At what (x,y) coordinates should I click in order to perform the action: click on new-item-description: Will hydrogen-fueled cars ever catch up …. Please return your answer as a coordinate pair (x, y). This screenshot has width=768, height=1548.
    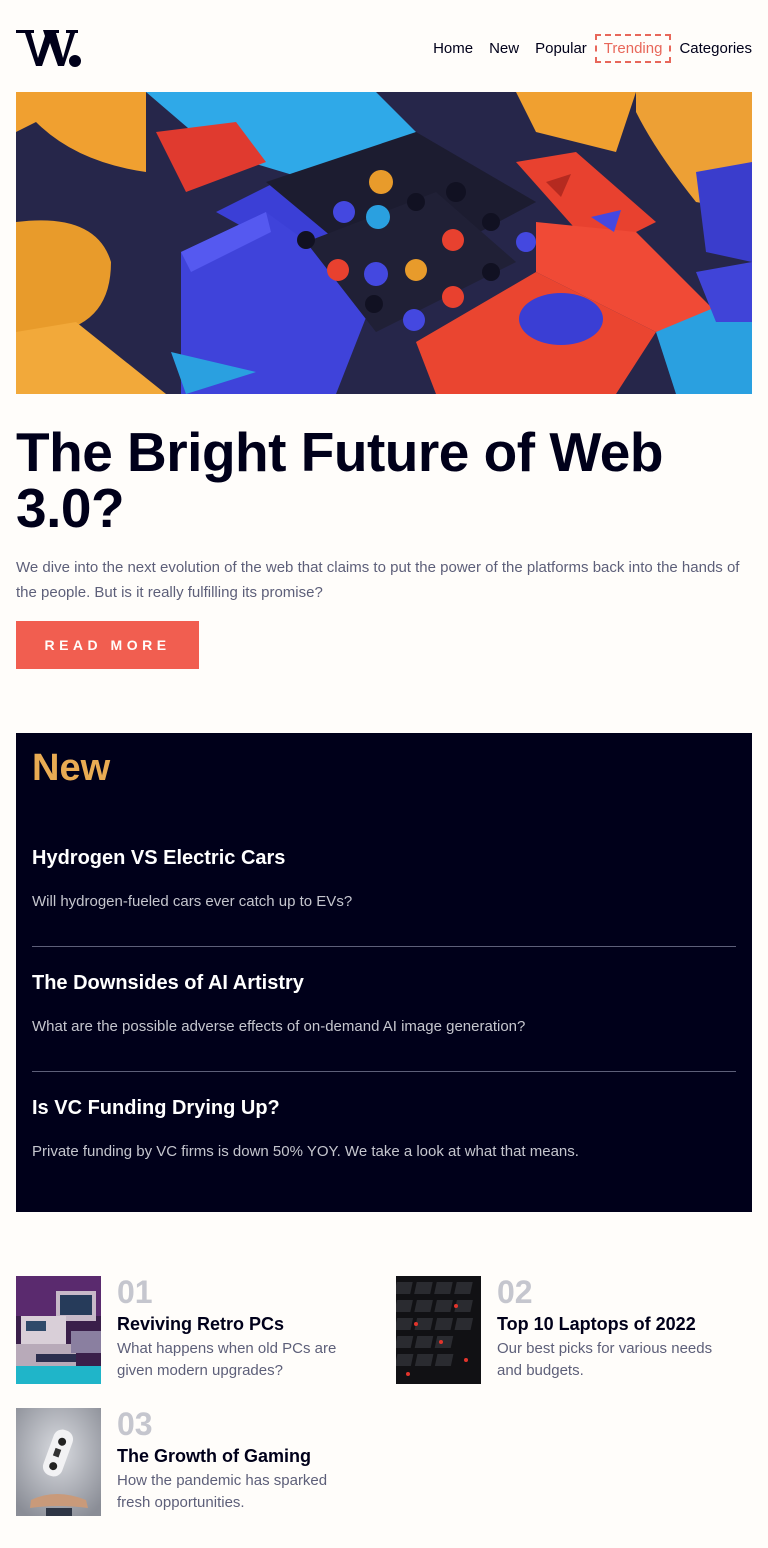
    Looking at the image, I should click on (192, 901).